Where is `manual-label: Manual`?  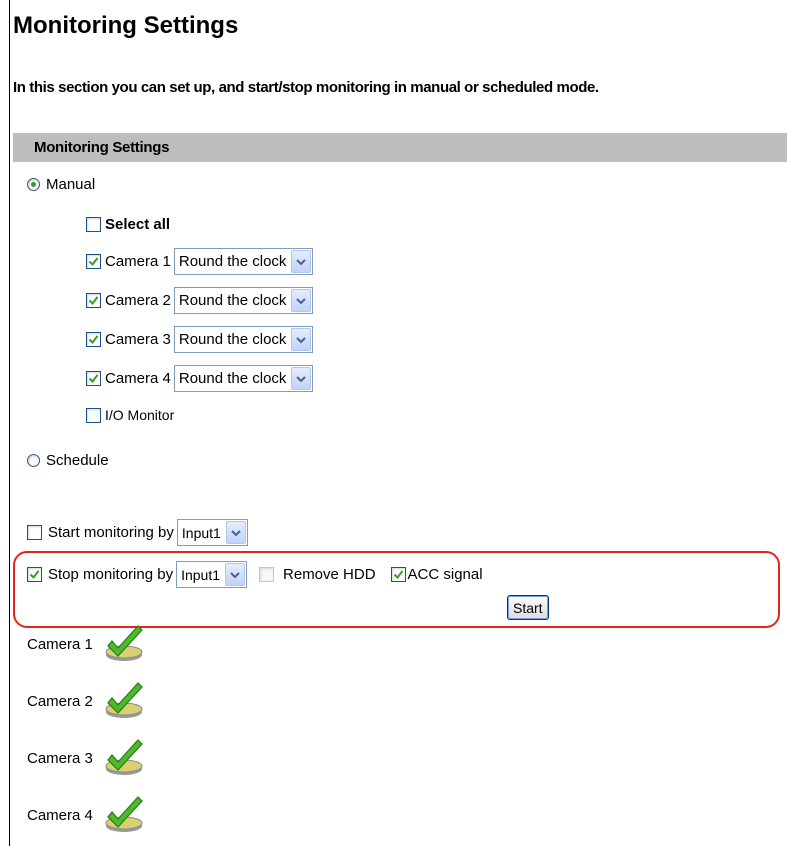 manual-label: Manual is located at coordinates (71, 184).